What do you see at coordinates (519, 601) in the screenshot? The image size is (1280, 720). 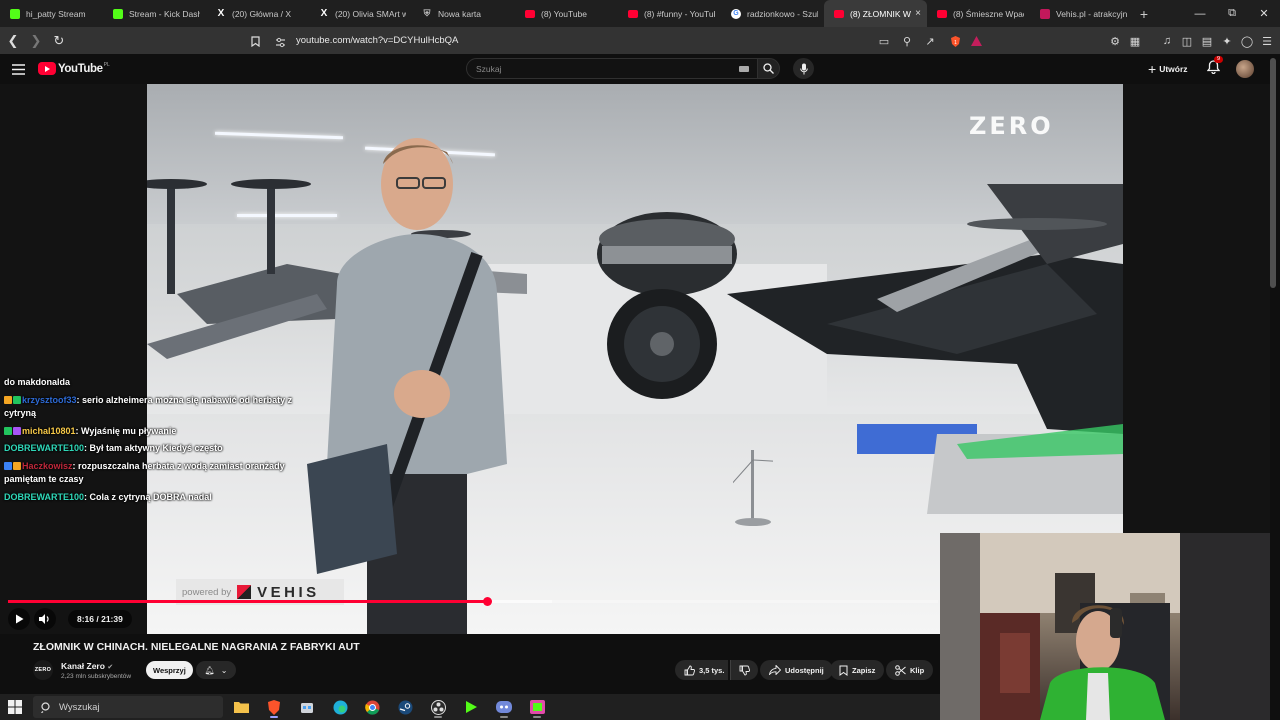 I see `buffered-bar` at bounding box center [519, 601].